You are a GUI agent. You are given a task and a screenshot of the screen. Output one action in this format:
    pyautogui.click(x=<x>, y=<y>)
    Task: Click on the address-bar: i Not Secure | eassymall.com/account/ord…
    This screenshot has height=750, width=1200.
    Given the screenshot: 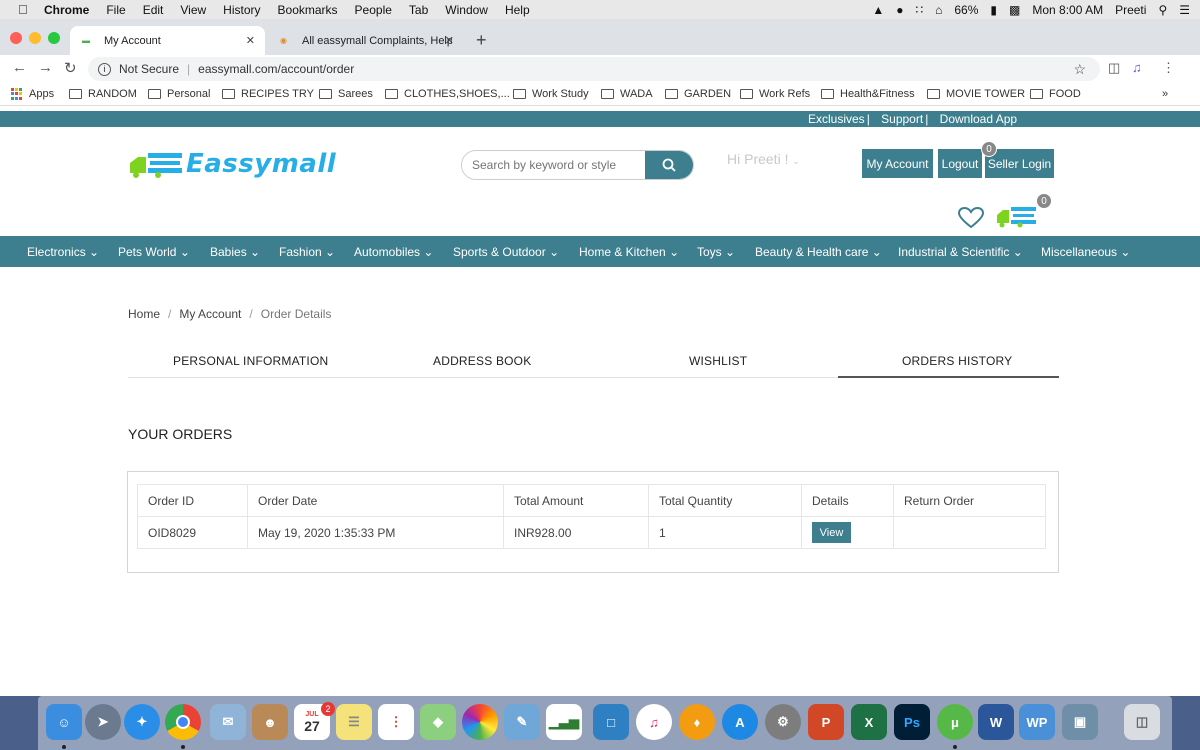 What is the action you would take?
    pyautogui.click(x=594, y=69)
    